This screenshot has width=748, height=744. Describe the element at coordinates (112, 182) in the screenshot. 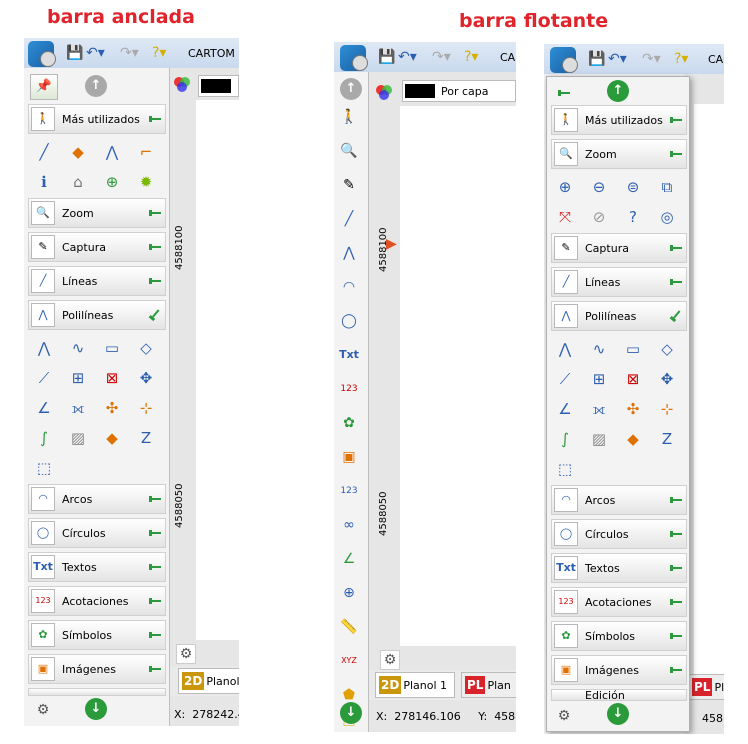

I see `symbol-grid-icon: ⊕` at that location.